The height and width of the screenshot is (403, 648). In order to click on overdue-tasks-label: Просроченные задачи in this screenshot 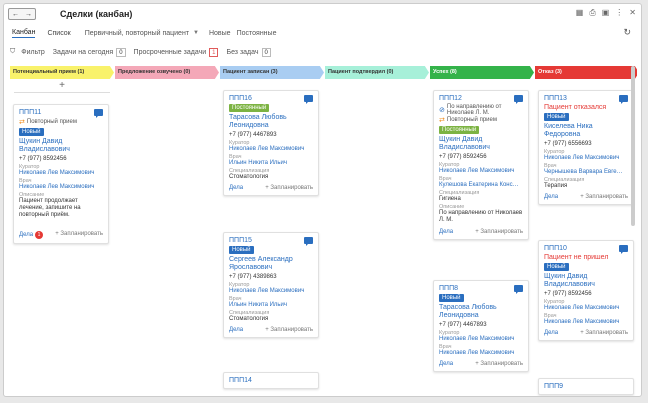, I will do `click(170, 52)`.